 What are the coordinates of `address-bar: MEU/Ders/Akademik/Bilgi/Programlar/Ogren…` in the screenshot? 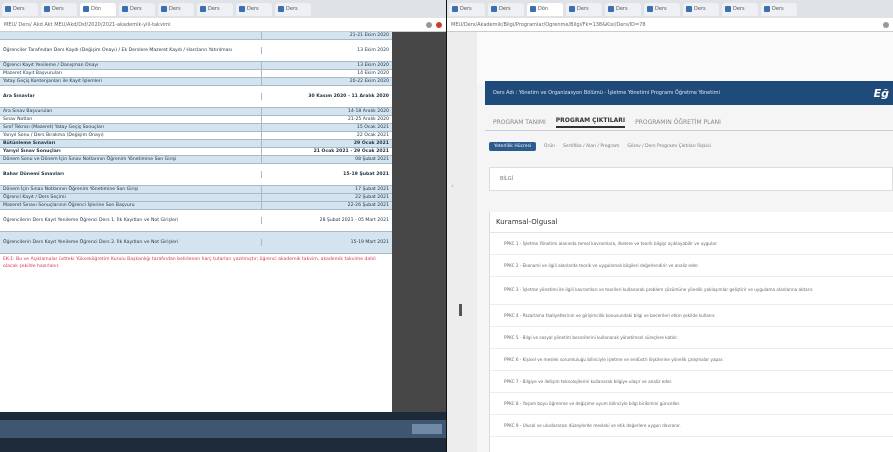 It's located at (670, 25).